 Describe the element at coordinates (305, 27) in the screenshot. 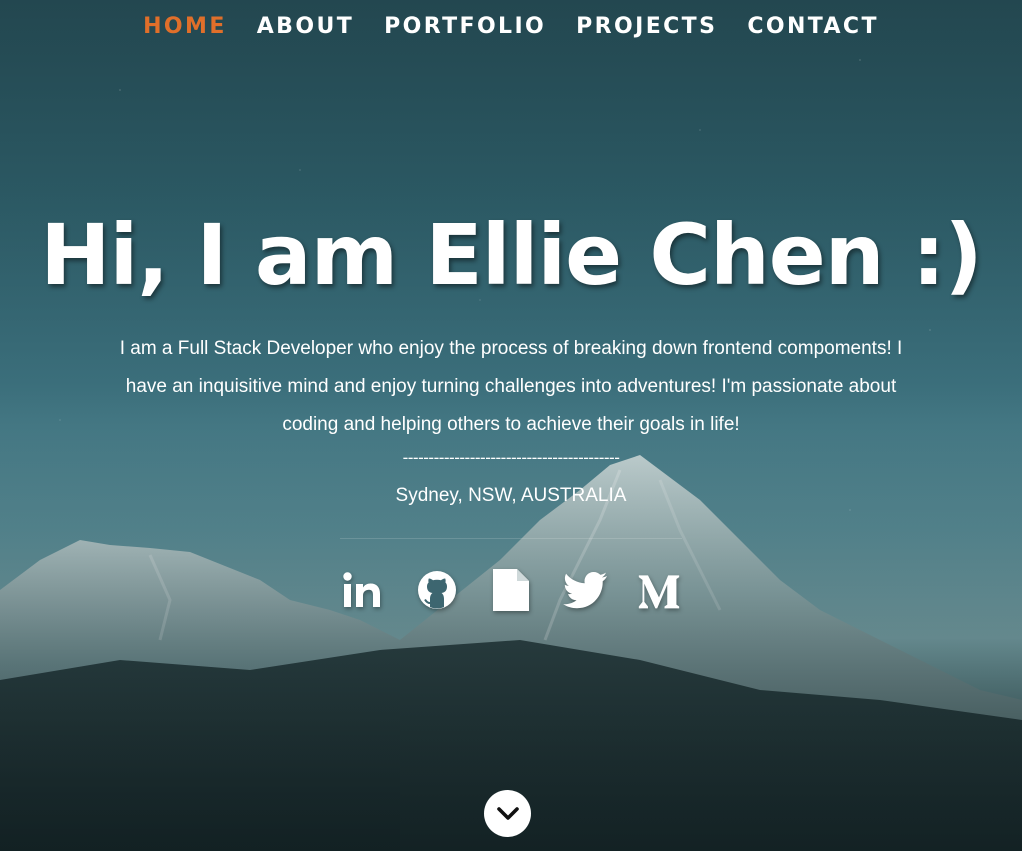

I see `nav-item-about: ABOUT` at that location.